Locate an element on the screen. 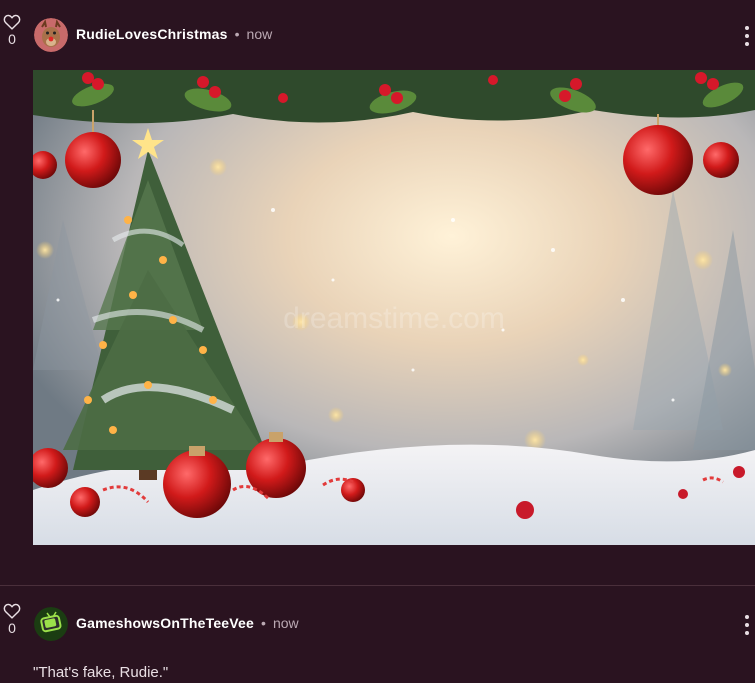  post-text: "That's fake, Rudie." is located at coordinates (101, 672).